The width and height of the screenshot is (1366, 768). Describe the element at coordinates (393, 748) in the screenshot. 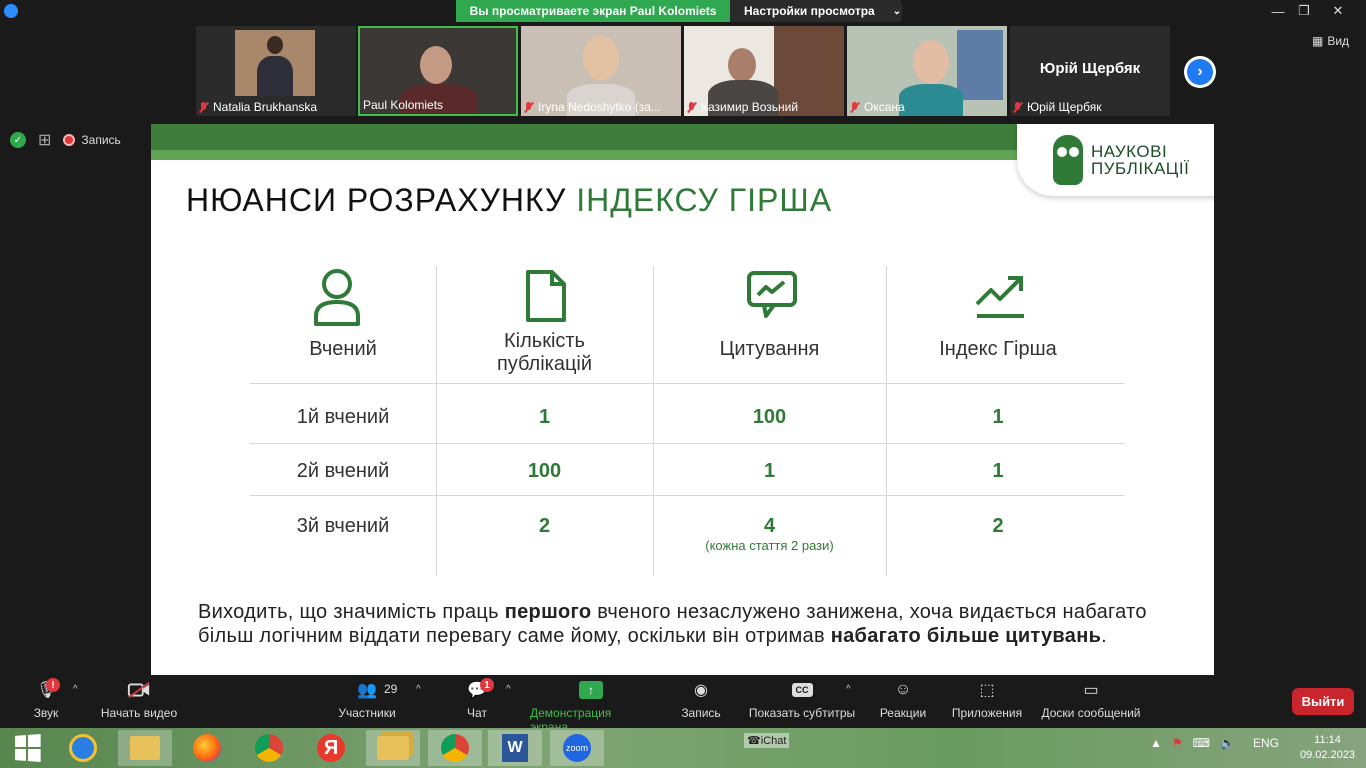

I see `taskbar-folders` at that location.